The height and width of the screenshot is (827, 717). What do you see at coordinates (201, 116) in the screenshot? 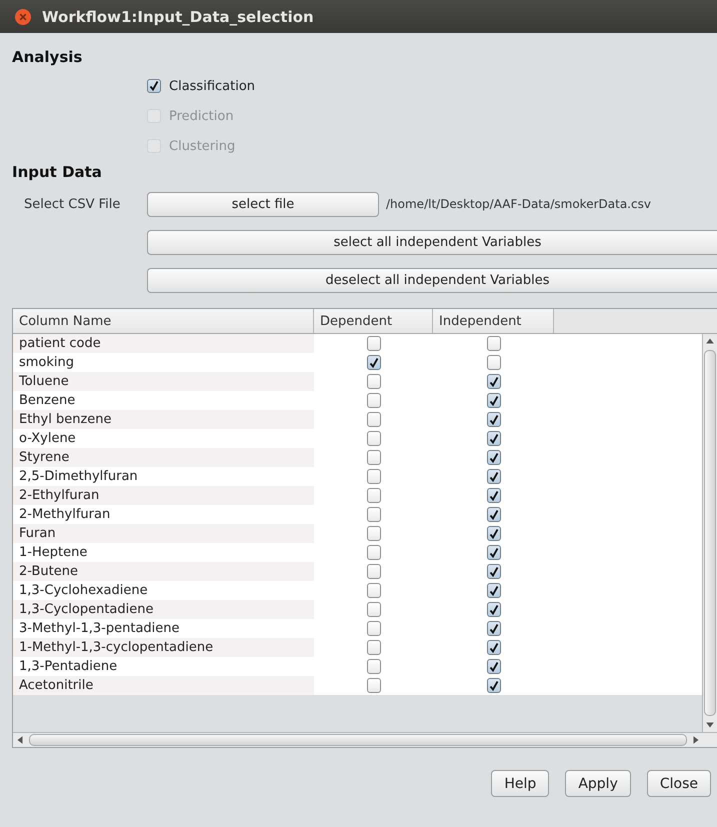
I see `checkbox-label: Prediction` at bounding box center [201, 116].